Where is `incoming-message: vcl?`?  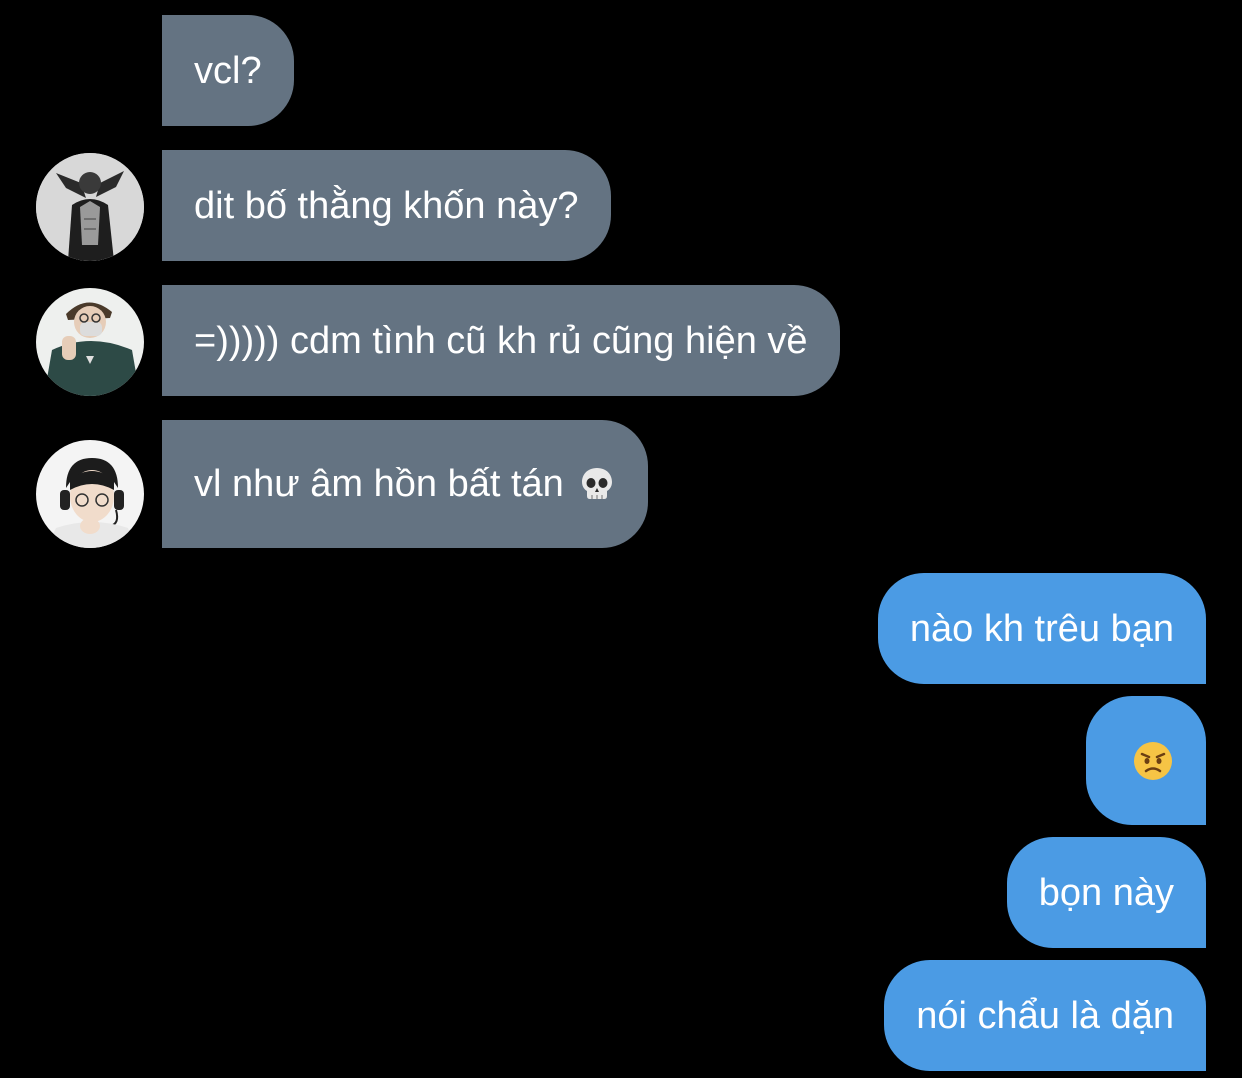
incoming-message: vcl? is located at coordinates (228, 70).